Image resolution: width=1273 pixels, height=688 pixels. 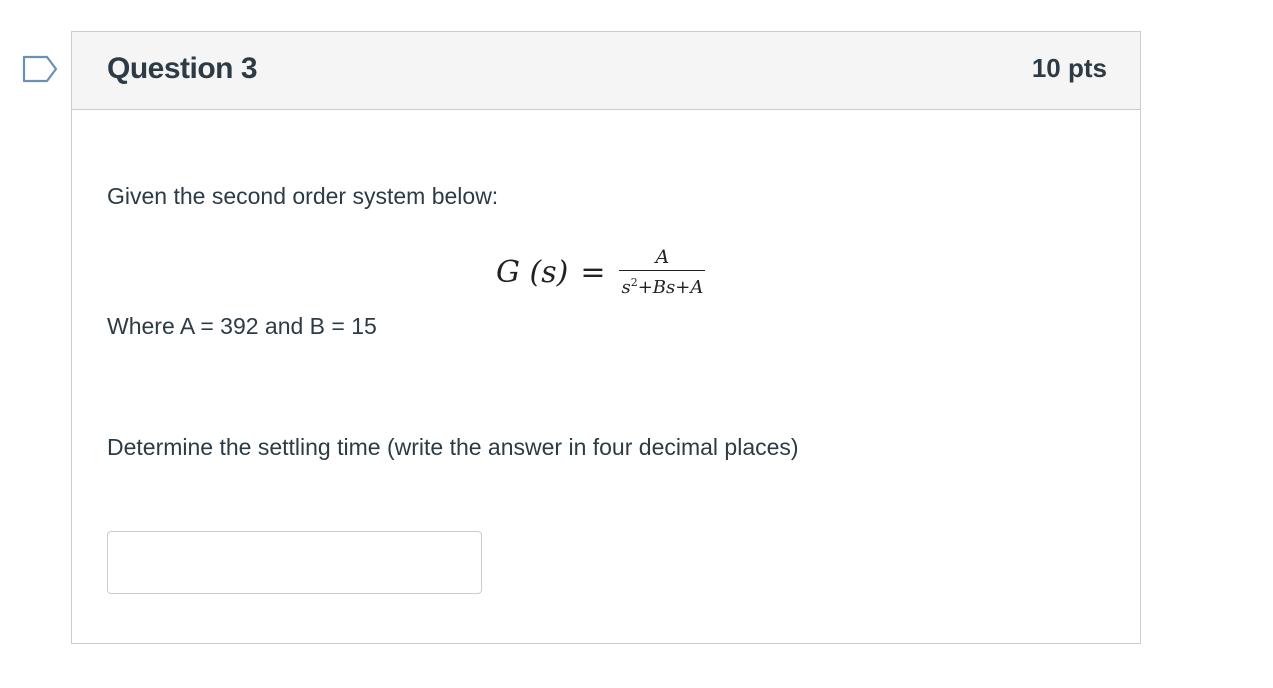 What do you see at coordinates (670, 287) in the screenshot?
I see `denominator-rest: +Bs+A` at bounding box center [670, 287].